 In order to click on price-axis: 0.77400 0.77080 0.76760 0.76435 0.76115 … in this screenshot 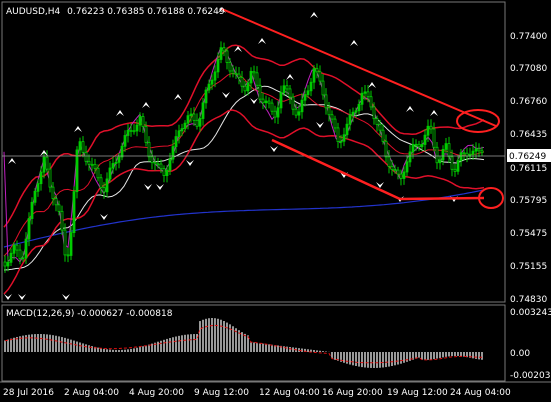, I will do `click(529, 168)`.